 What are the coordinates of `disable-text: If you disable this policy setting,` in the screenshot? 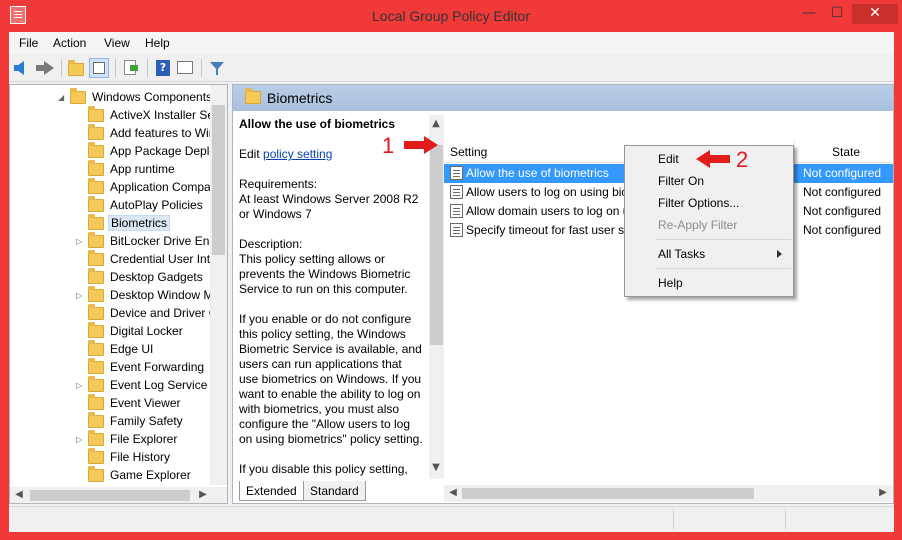 It's located at (323, 469).